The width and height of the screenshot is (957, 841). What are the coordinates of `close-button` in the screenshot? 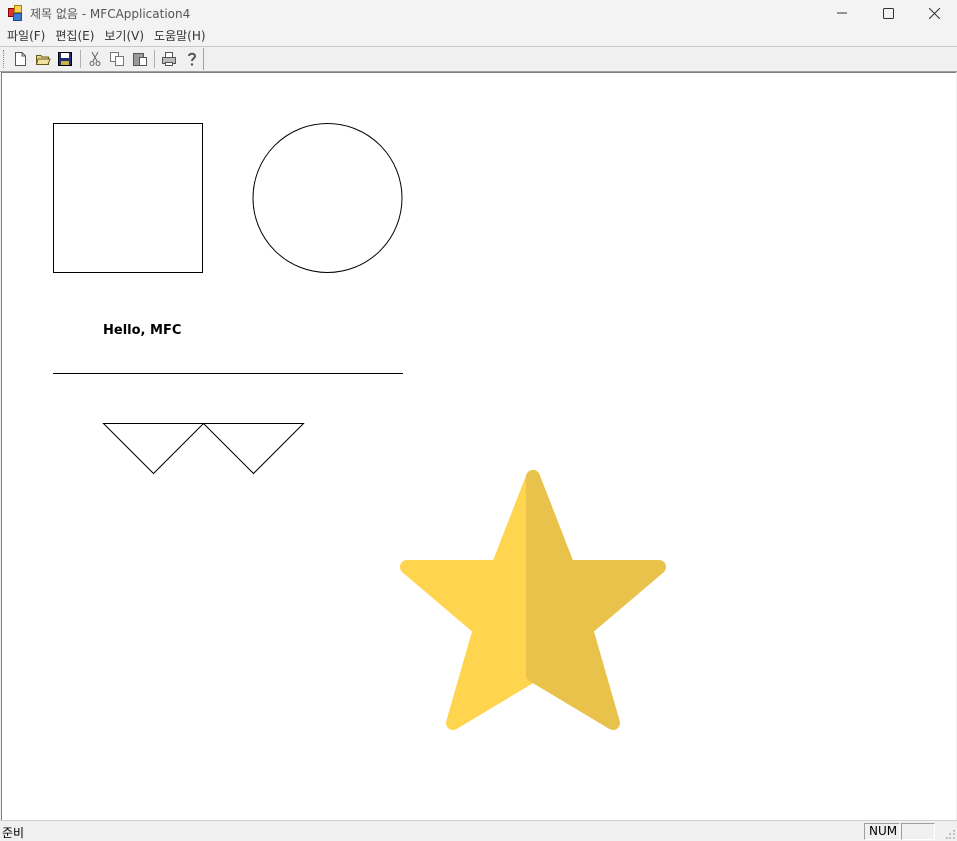 It's located at (934, 13).